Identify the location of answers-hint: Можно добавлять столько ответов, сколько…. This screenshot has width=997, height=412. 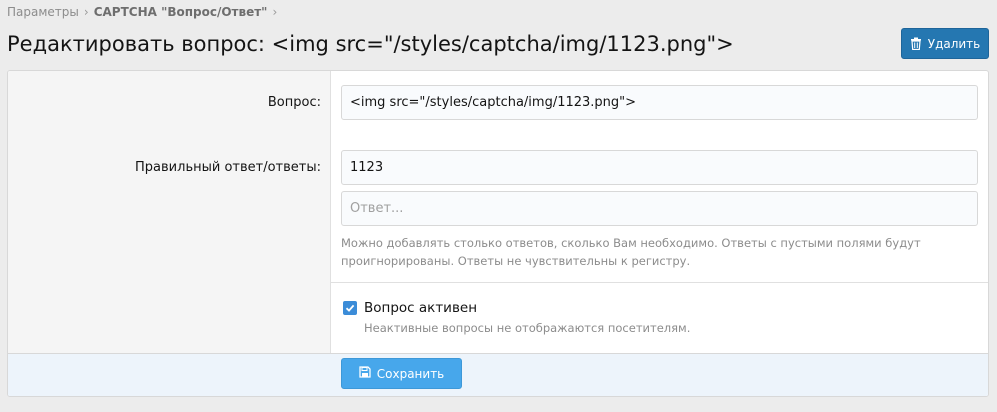
(641, 252).